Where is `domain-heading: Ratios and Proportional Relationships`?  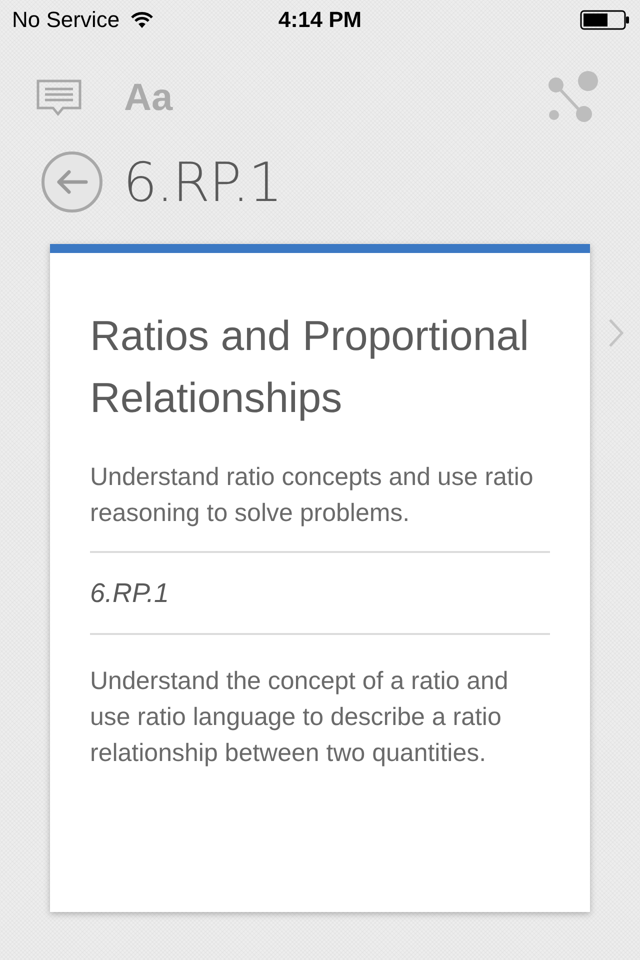
domain-heading: Ratios and Proportional Relationships is located at coordinates (310, 367).